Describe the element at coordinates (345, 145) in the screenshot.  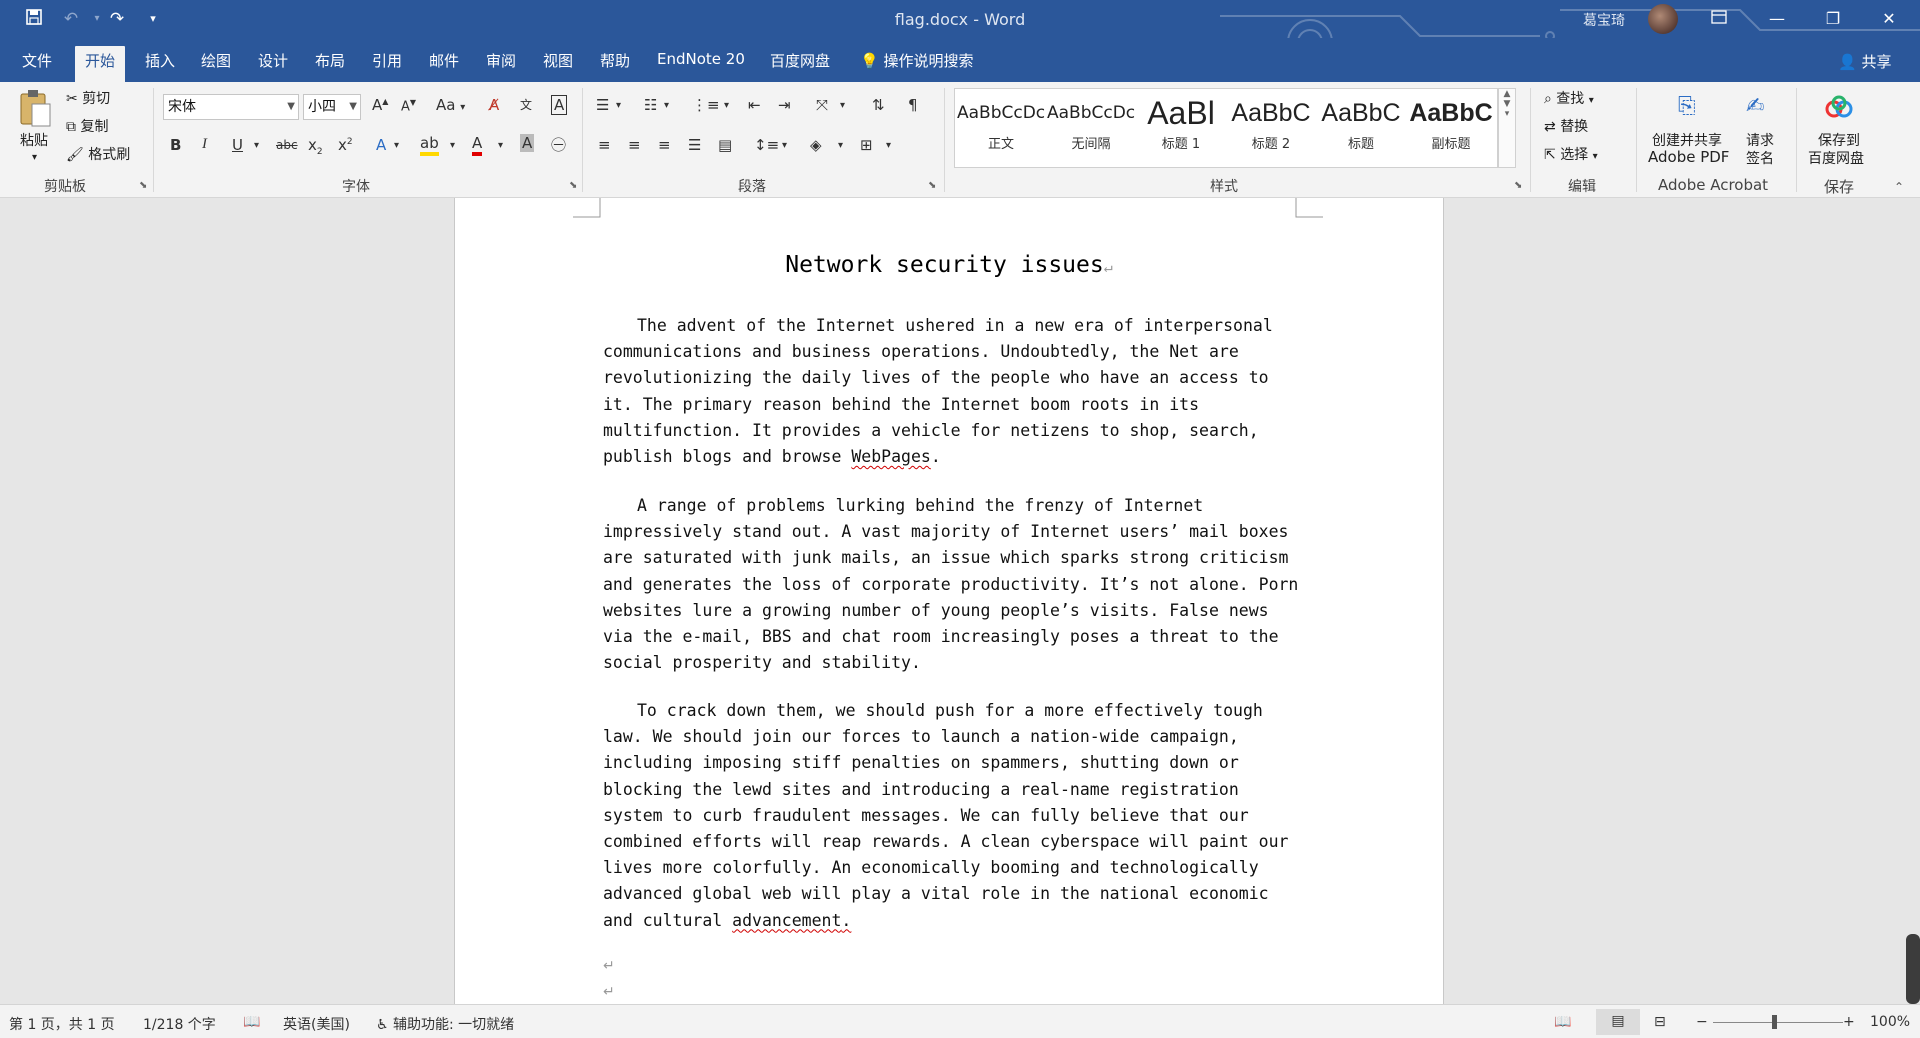
I see `superscript-icon: x2` at that location.